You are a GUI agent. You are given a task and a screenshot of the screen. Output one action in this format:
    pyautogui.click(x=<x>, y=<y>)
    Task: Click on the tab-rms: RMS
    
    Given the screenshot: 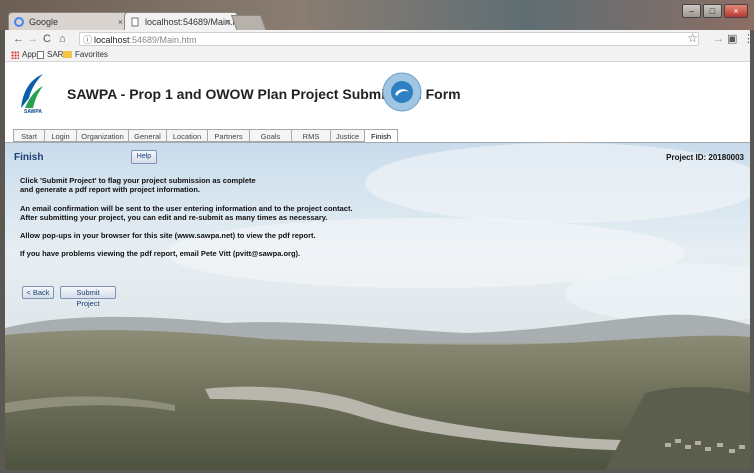 What is the action you would take?
    pyautogui.click(x=310, y=135)
    